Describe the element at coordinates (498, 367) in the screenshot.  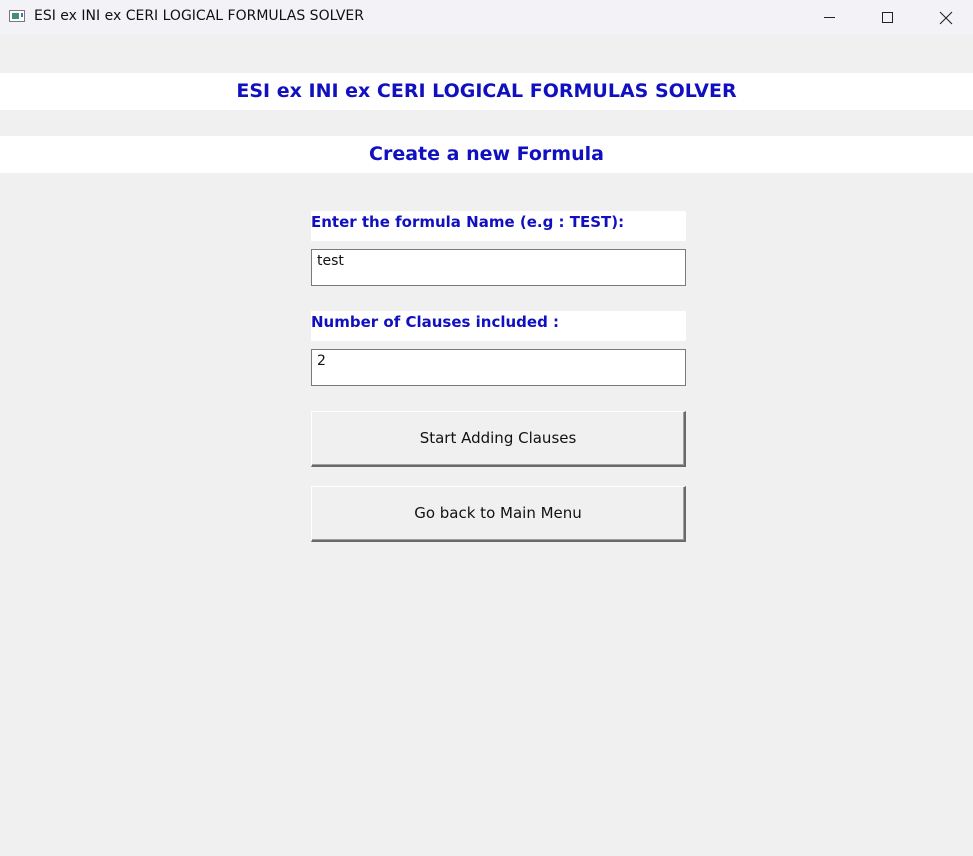
I see `clauses-count-input` at that location.